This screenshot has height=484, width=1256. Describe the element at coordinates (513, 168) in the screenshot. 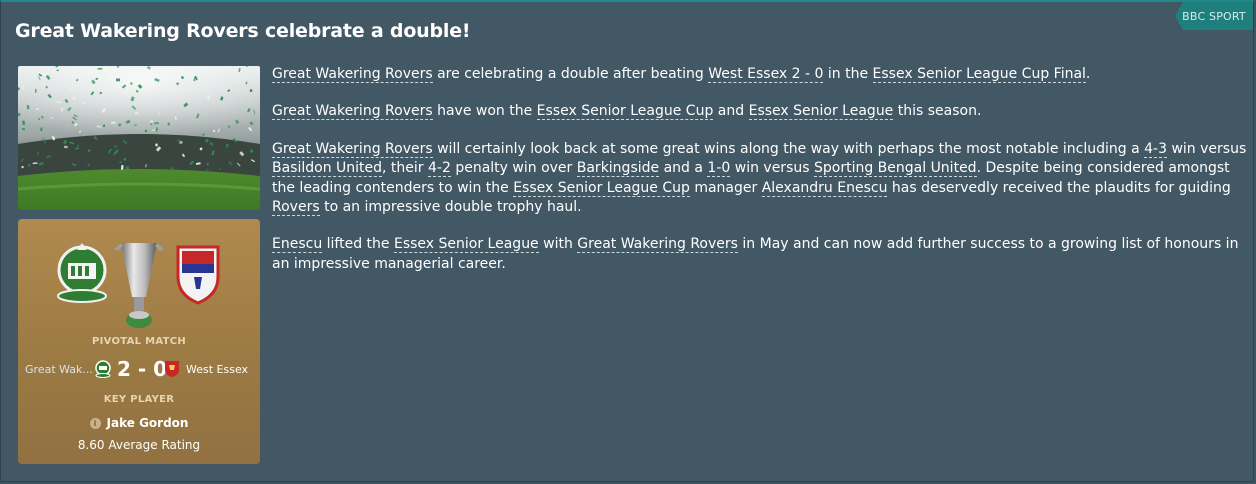

I see `story-text: penalty win over` at that location.